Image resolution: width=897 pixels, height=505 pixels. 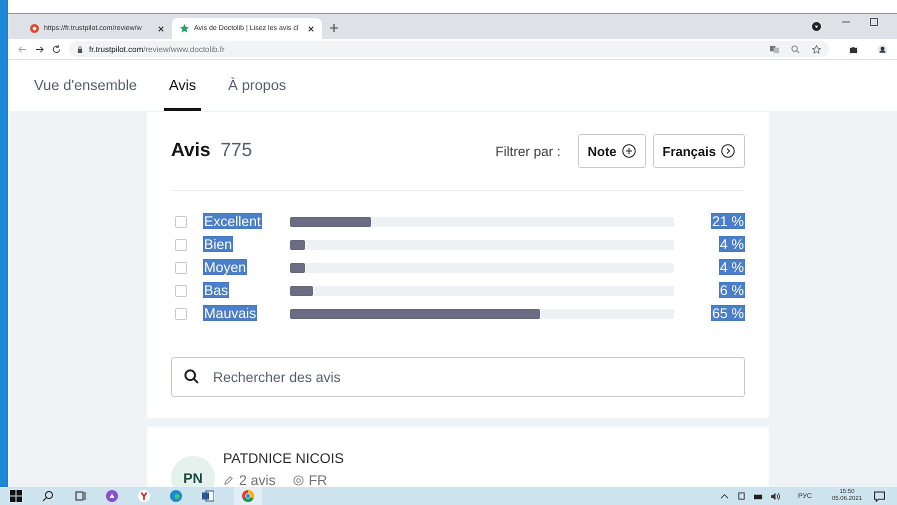 I want to click on rating-label: Moyen, so click(x=225, y=267).